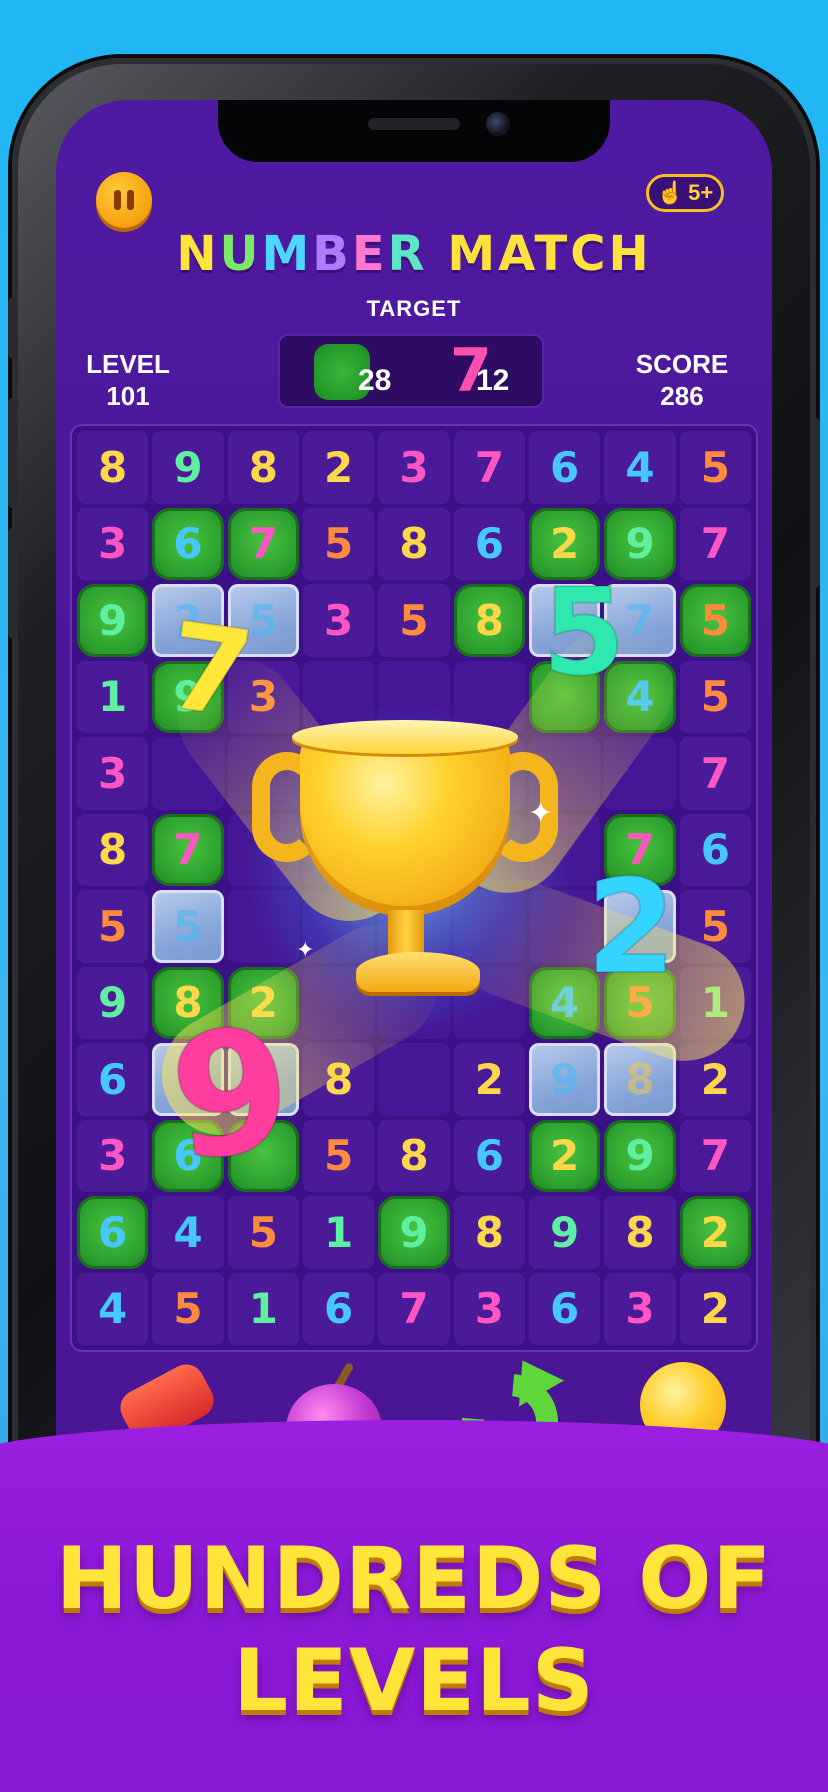  Describe the element at coordinates (498, 124) in the screenshot. I see `front-camera` at that location.